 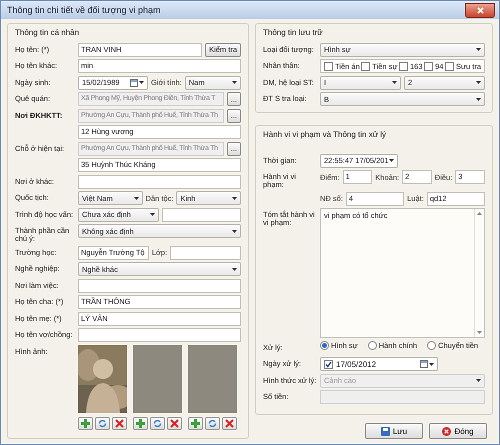 What do you see at coordinates (479, 332) in the screenshot?
I see `scroll-down-icon` at bounding box center [479, 332].